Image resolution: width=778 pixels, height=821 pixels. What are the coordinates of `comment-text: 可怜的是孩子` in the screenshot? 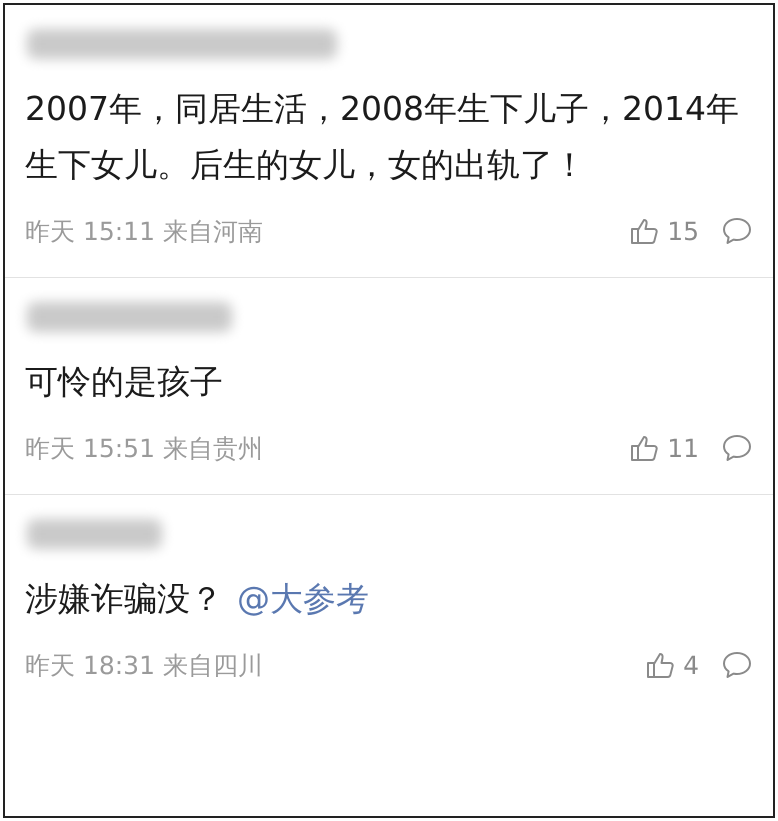 It's located at (124, 382).